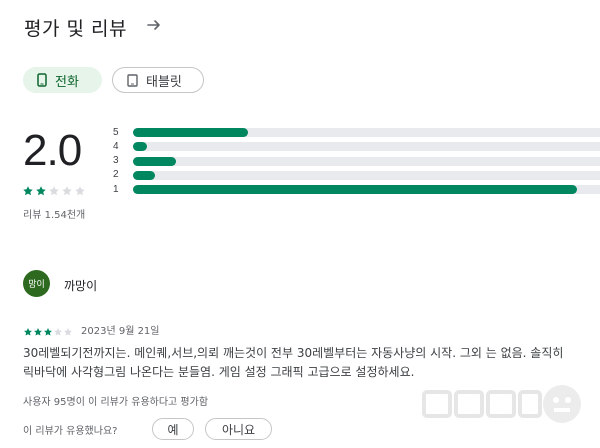  I want to click on rating-bar-label: 2, so click(116, 175).